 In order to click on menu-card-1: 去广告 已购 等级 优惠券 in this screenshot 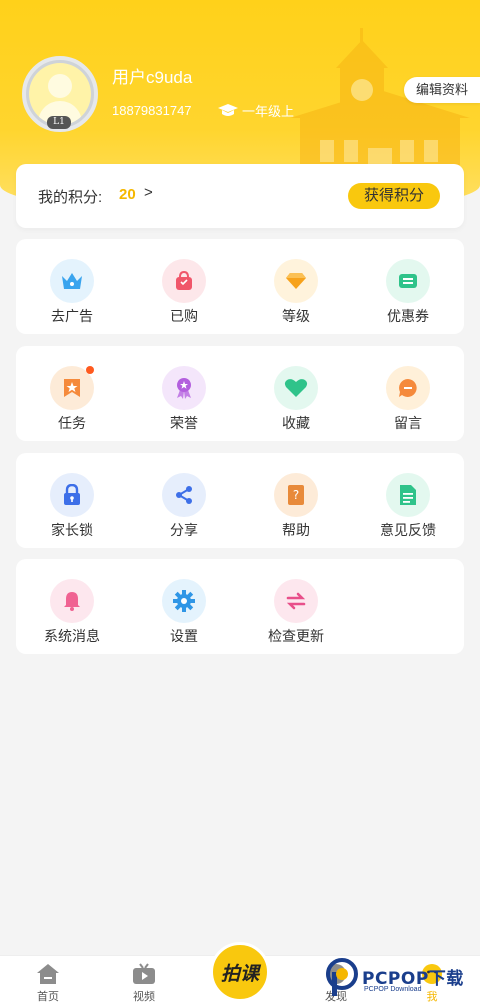, I will do `click(240, 286)`.